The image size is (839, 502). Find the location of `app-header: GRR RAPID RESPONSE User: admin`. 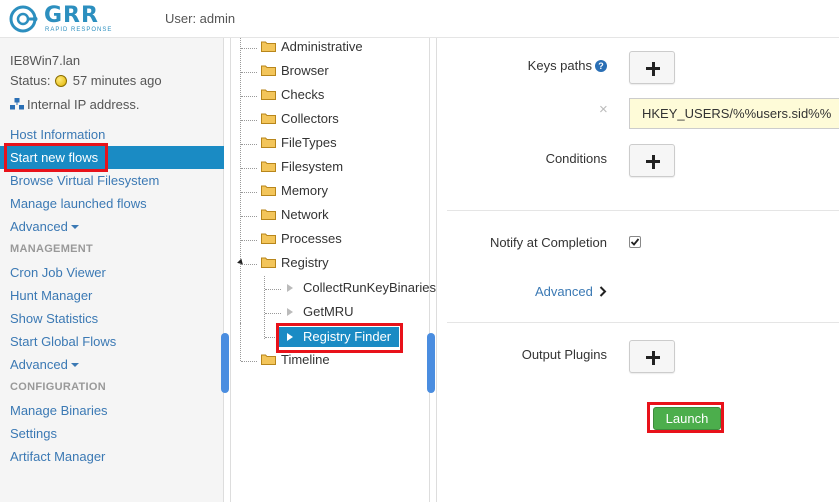

app-header: GRR RAPID RESPONSE User: admin is located at coordinates (419, 19).